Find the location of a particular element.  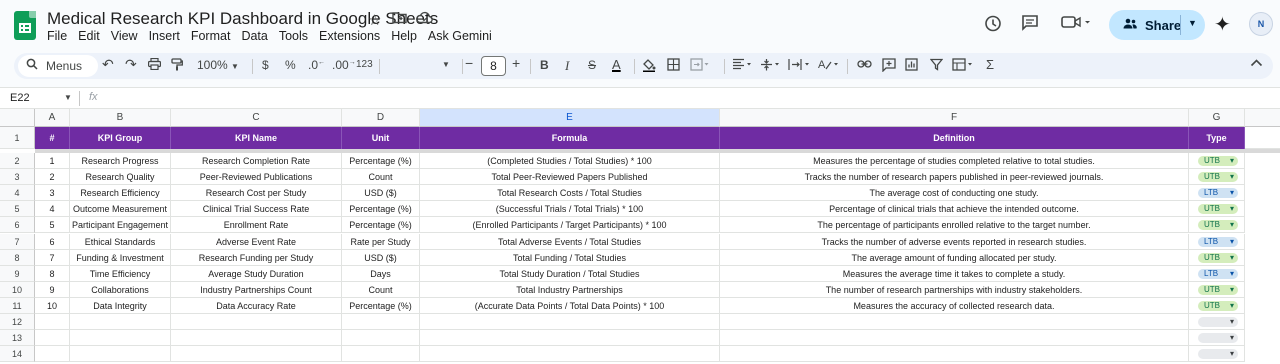

text-rotation-icon: A is located at coordinates (829, 66).